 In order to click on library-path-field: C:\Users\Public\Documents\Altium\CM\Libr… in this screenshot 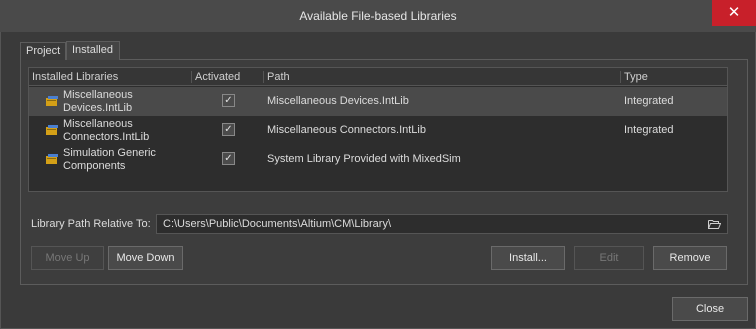, I will do `click(442, 224)`.